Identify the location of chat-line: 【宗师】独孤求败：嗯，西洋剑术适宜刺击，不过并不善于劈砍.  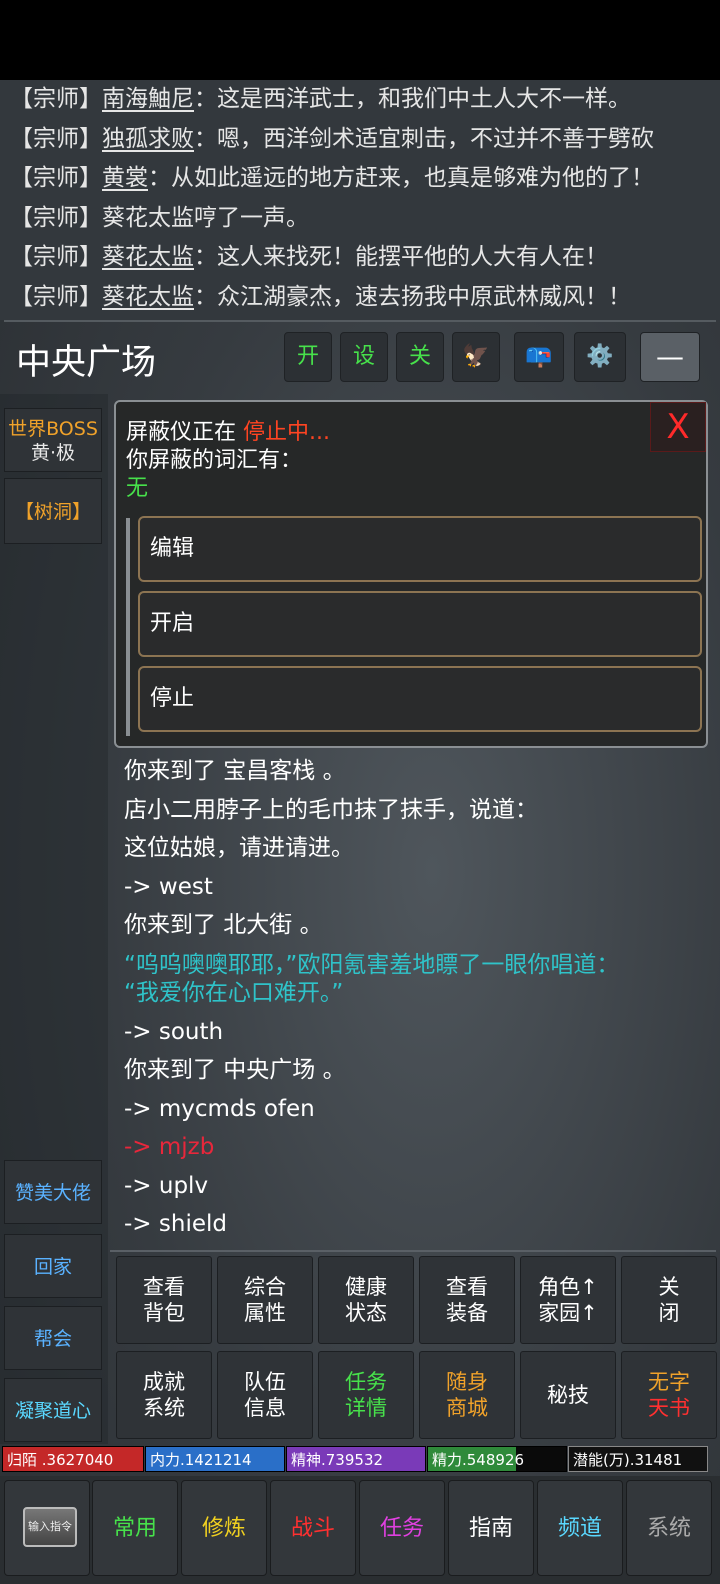
(332, 138).